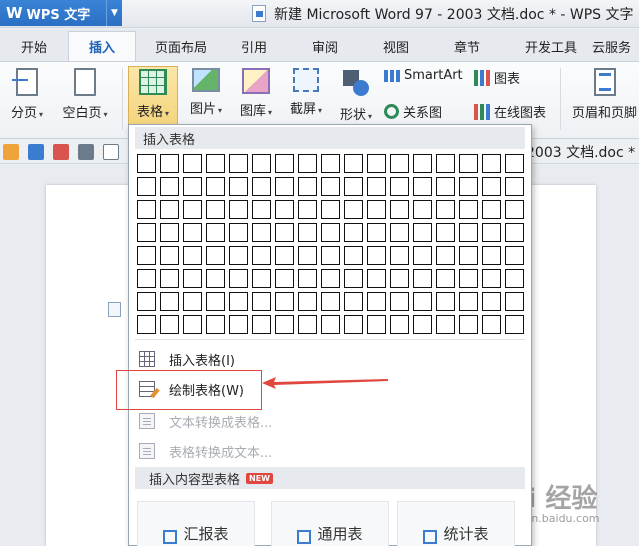 The height and width of the screenshot is (546, 639). What do you see at coordinates (356, 98) in the screenshot?
I see `shape-button: 形状 ▾` at bounding box center [356, 98].